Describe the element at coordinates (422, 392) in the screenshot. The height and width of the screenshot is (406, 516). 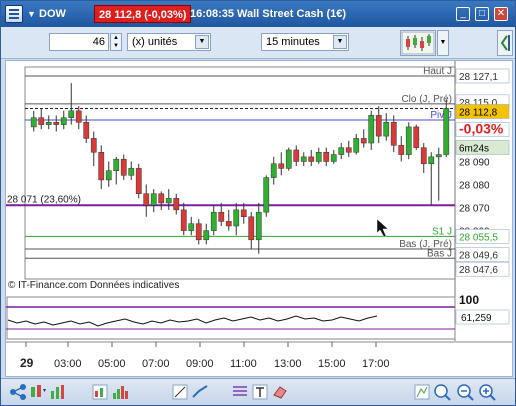
I see `zoom-fit-icon` at that location.